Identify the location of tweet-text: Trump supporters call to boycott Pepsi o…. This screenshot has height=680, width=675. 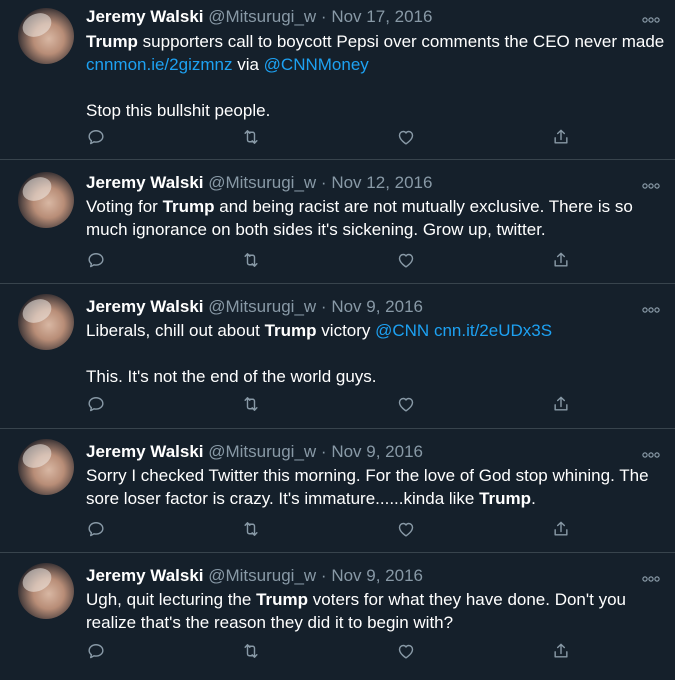
(376, 76).